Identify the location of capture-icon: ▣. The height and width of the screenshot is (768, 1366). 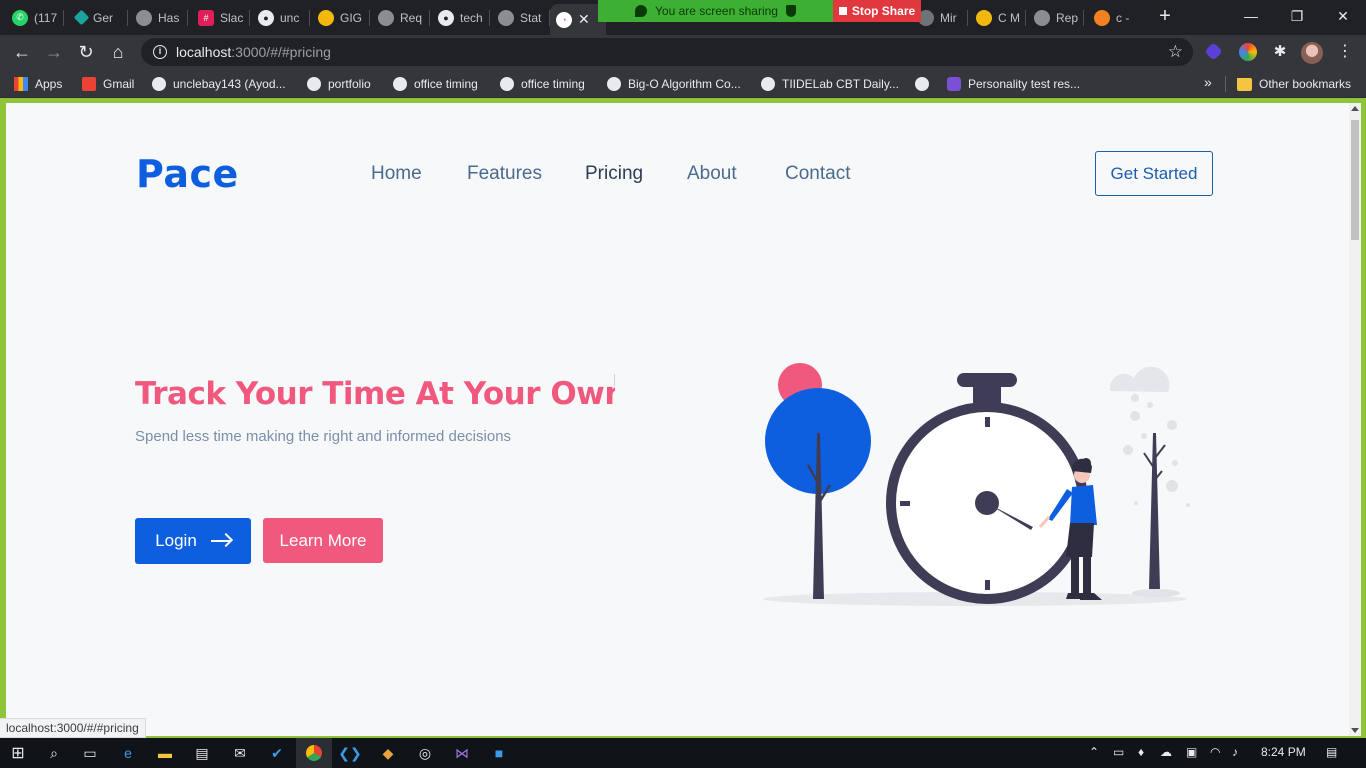
(1191, 752).